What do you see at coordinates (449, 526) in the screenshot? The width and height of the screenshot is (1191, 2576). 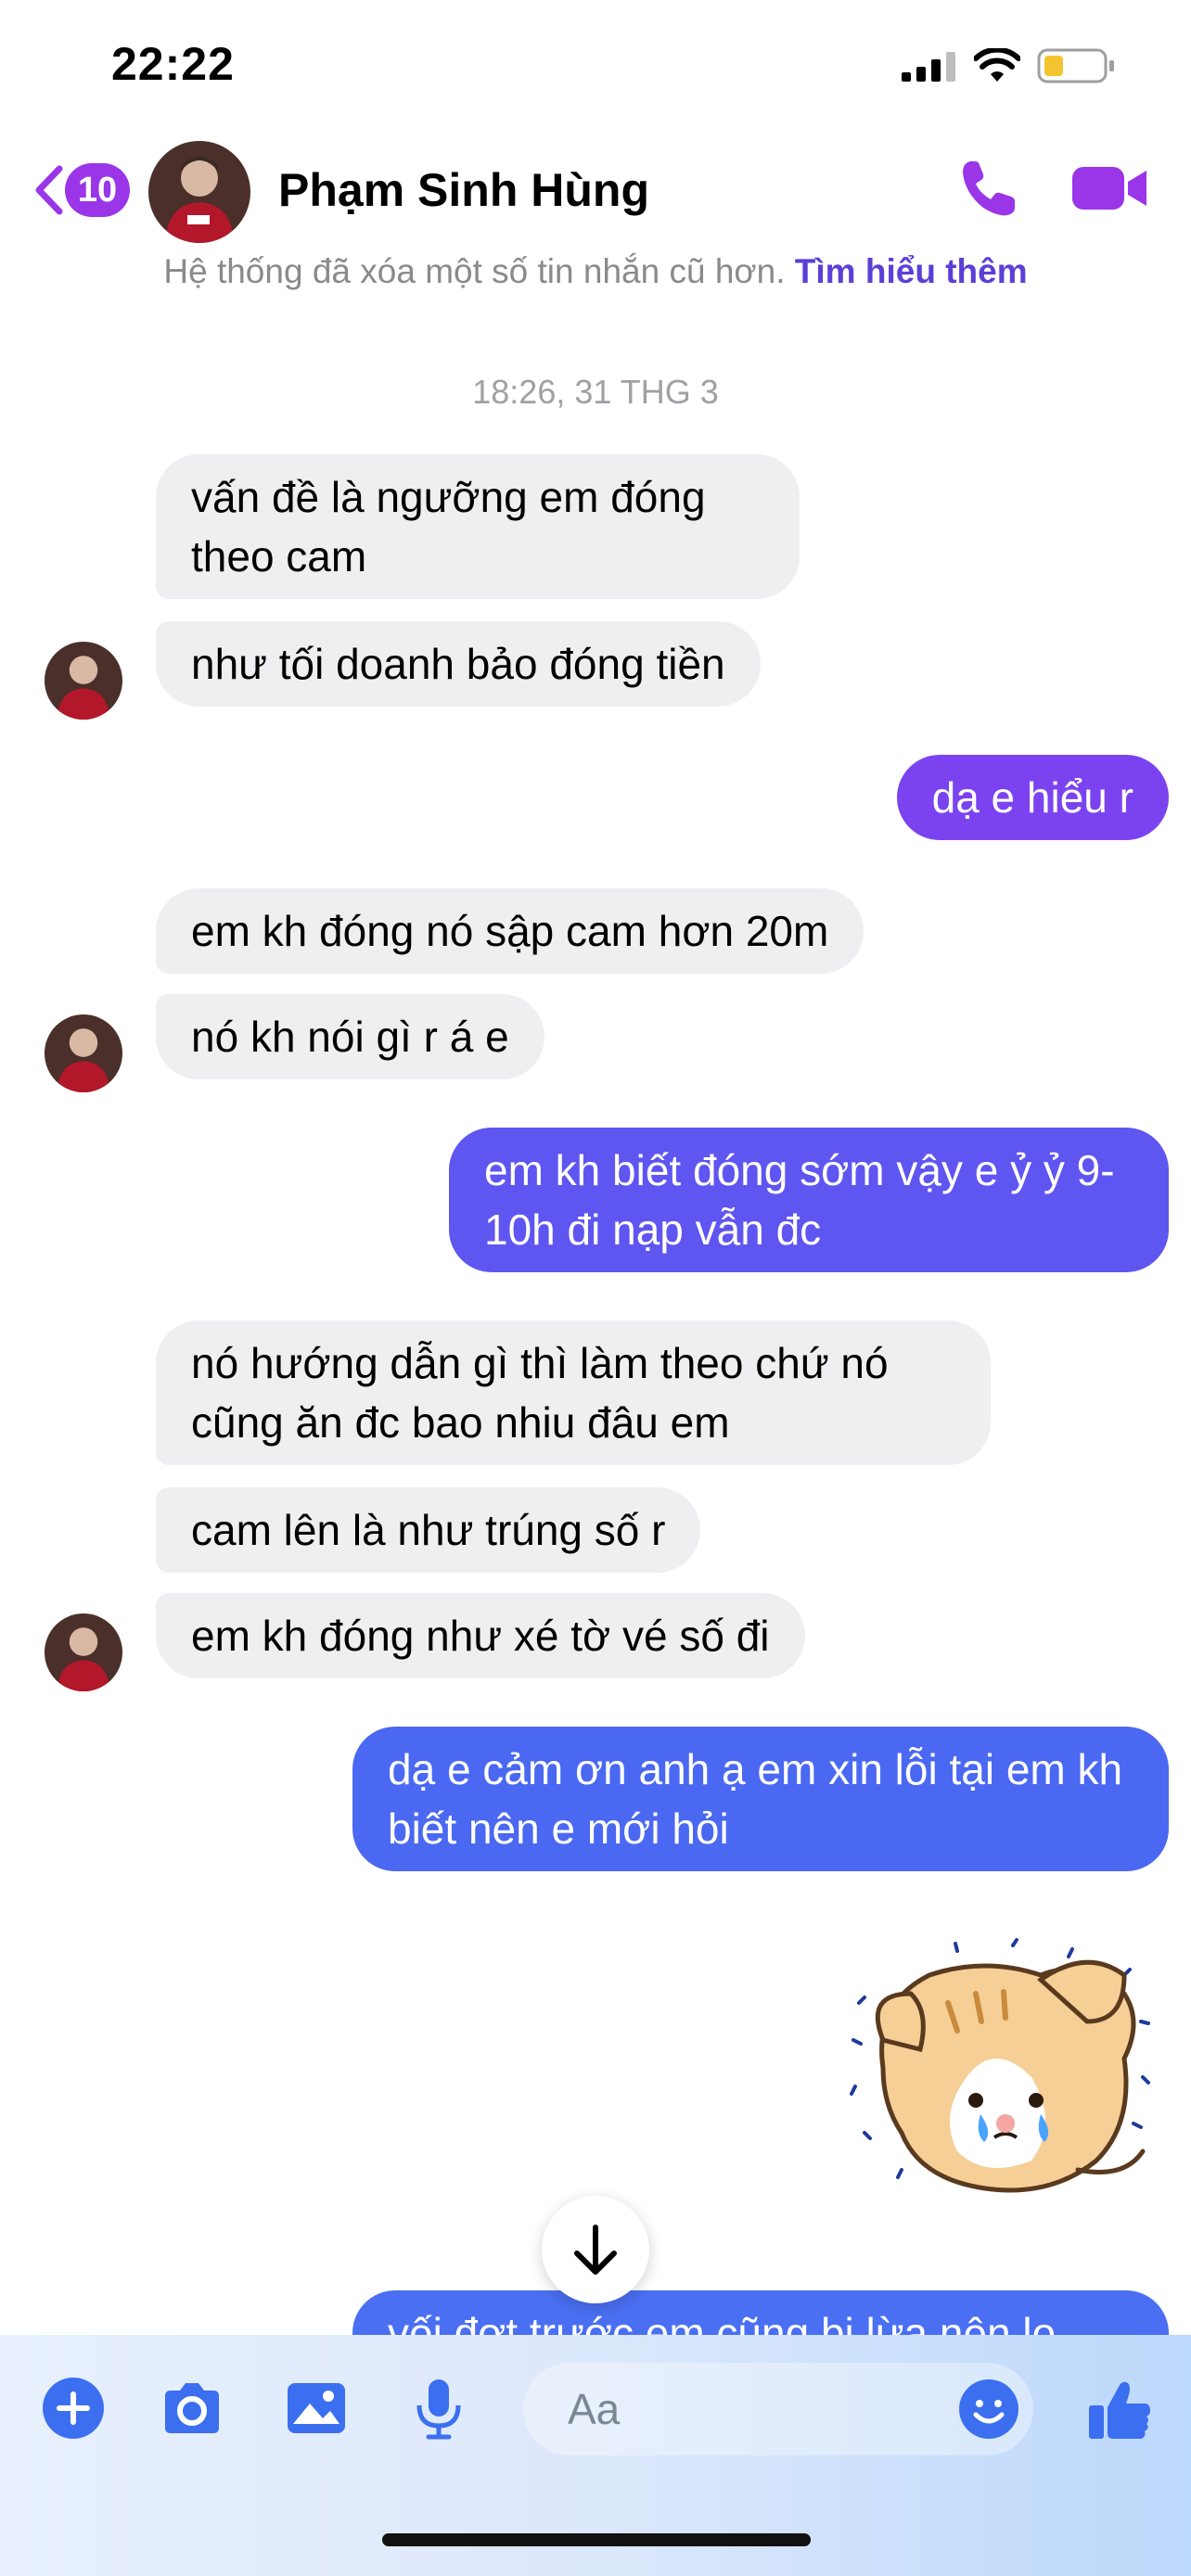 I see `message-text: vấn đề là ngưỡng em đóng theo cam` at bounding box center [449, 526].